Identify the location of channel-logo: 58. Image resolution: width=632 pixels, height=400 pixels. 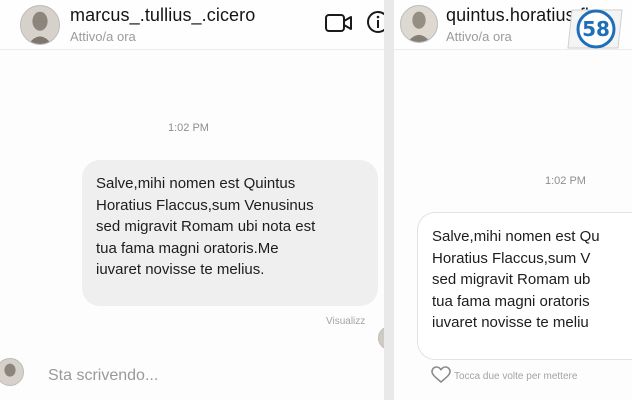
(596, 29).